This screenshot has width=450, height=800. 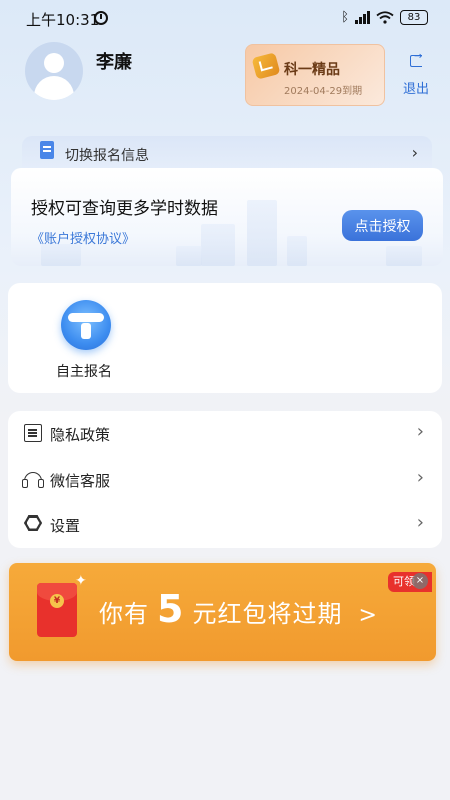 What do you see at coordinates (382, 225) in the screenshot?
I see `authorize-button: 点击授权` at bounding box center [382, 225].